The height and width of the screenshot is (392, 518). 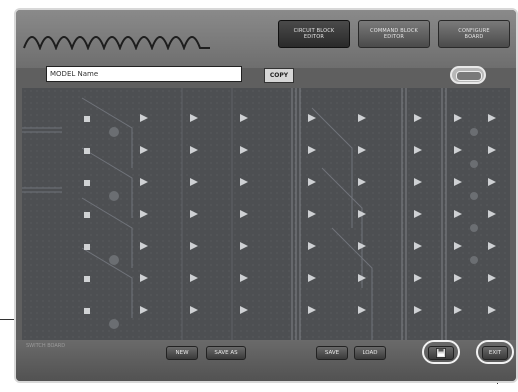 I want to click on copy-button: COPY, so click(x=279, y=75).